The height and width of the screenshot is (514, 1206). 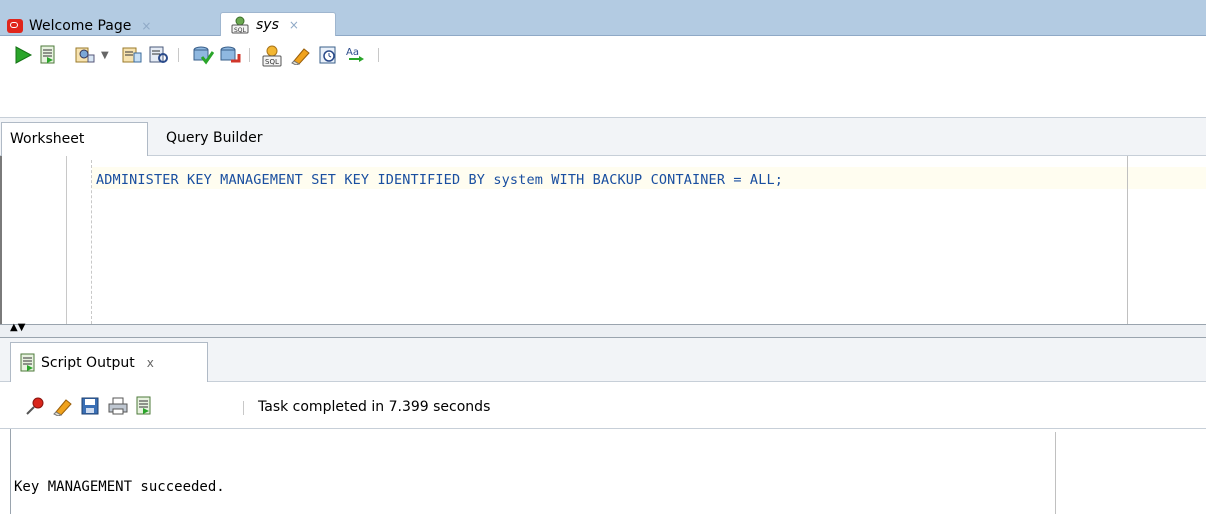 I want to click on clear-icon, so click(x=301, y=57).